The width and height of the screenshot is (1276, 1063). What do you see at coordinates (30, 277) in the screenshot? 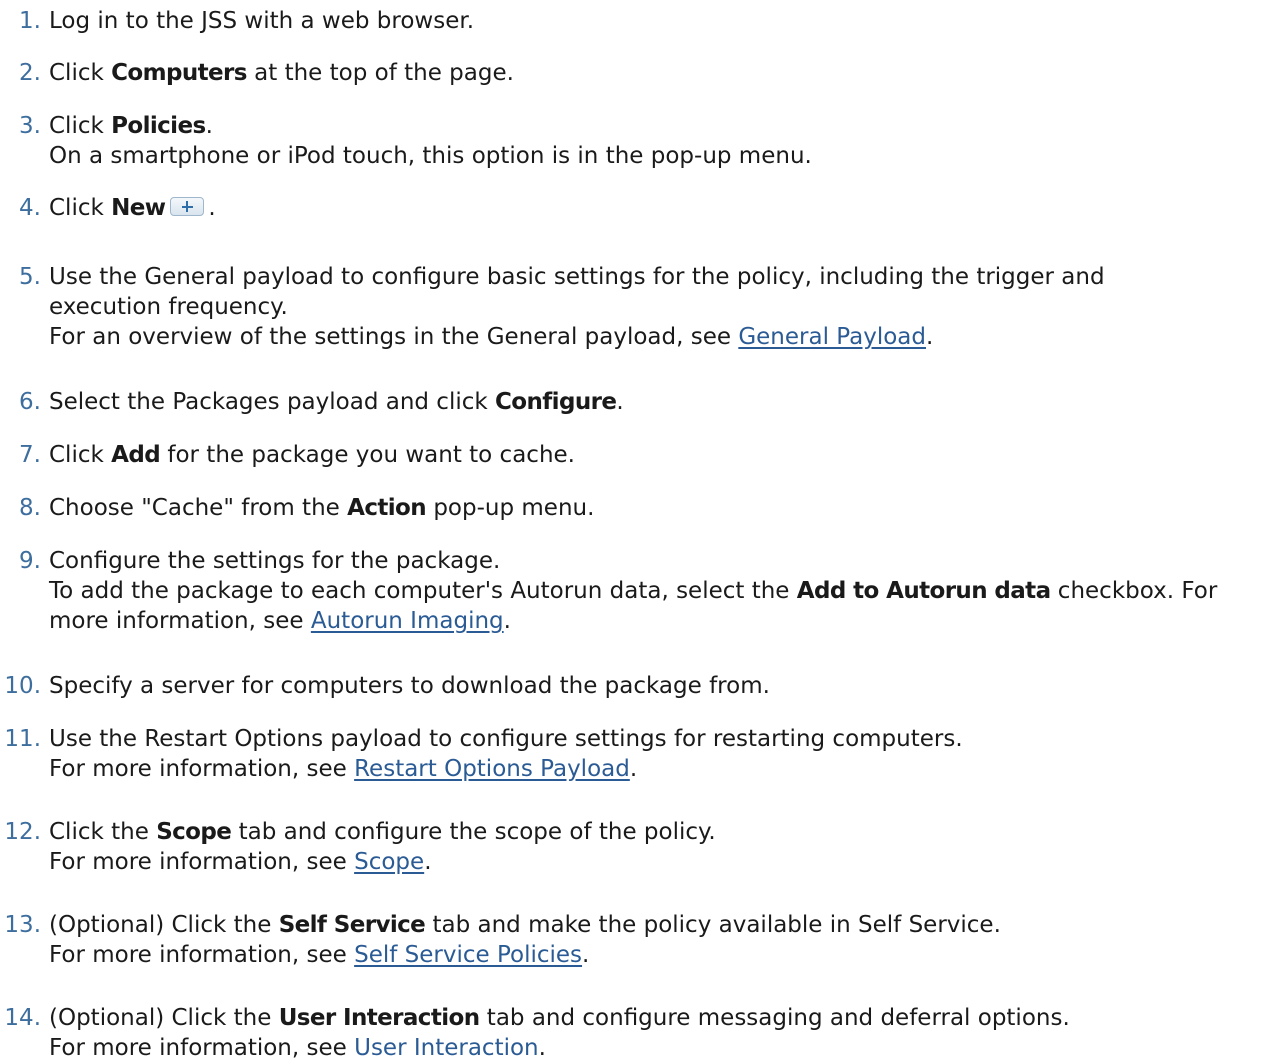
I see `step-number: 5.` at bounding box center [30, 277].